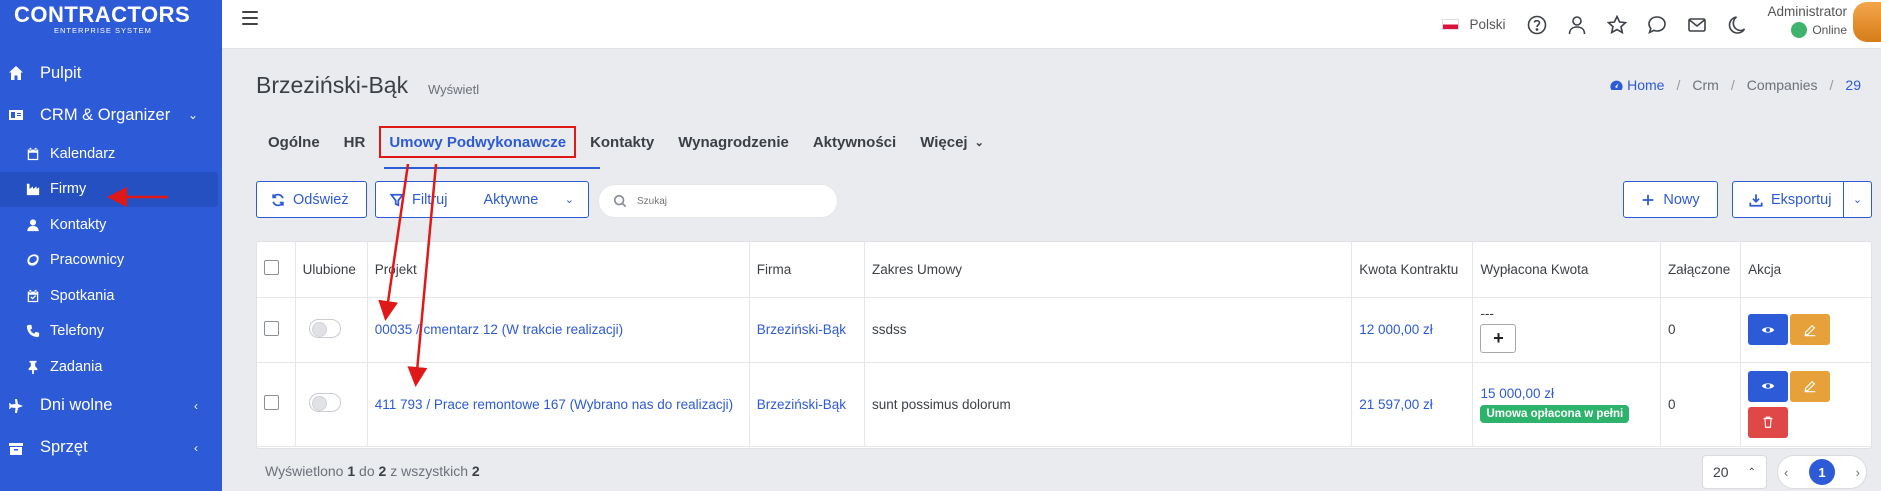 Image resolution: width=1881 pixels, height=491 pixels. Describe the element at coordinates (1108, 270) in the screenshot. I see `column-header-zakres: Zakres Umowy` at that location.